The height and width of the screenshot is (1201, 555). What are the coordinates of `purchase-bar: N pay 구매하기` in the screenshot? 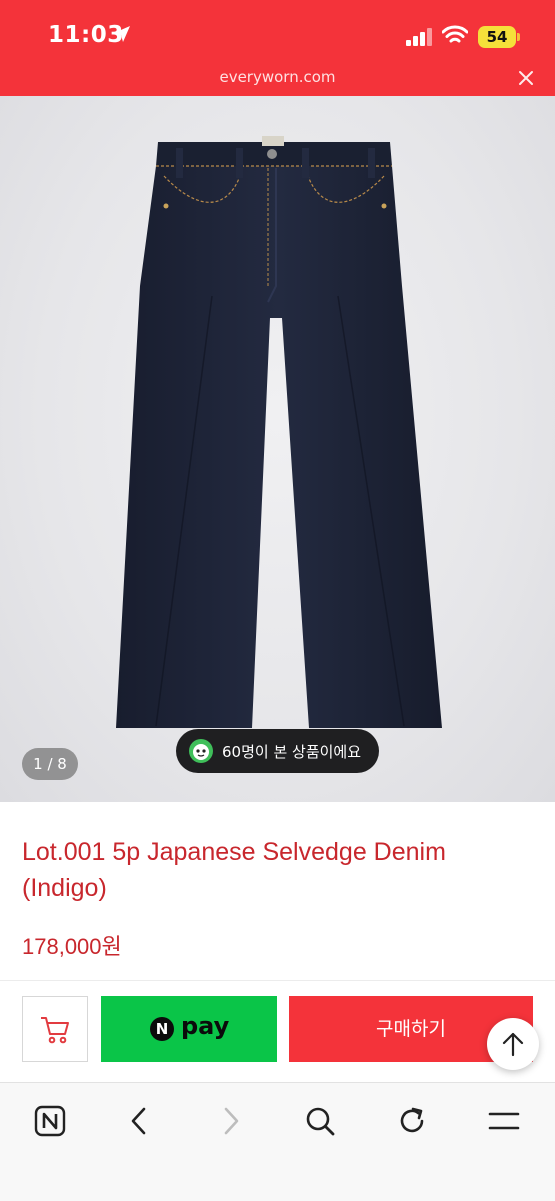 It's located at (277, 1030).